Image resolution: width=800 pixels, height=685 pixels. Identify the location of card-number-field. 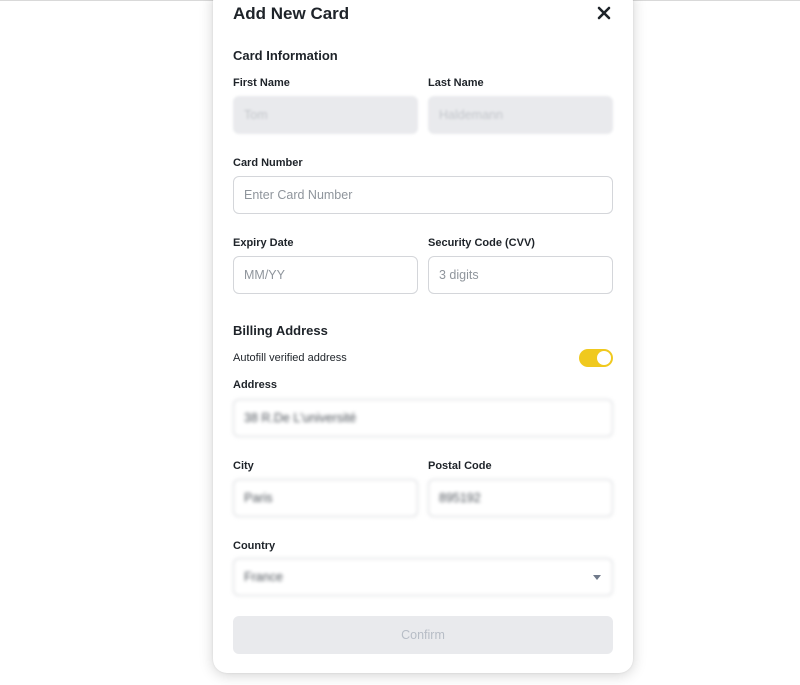
(423, 195).